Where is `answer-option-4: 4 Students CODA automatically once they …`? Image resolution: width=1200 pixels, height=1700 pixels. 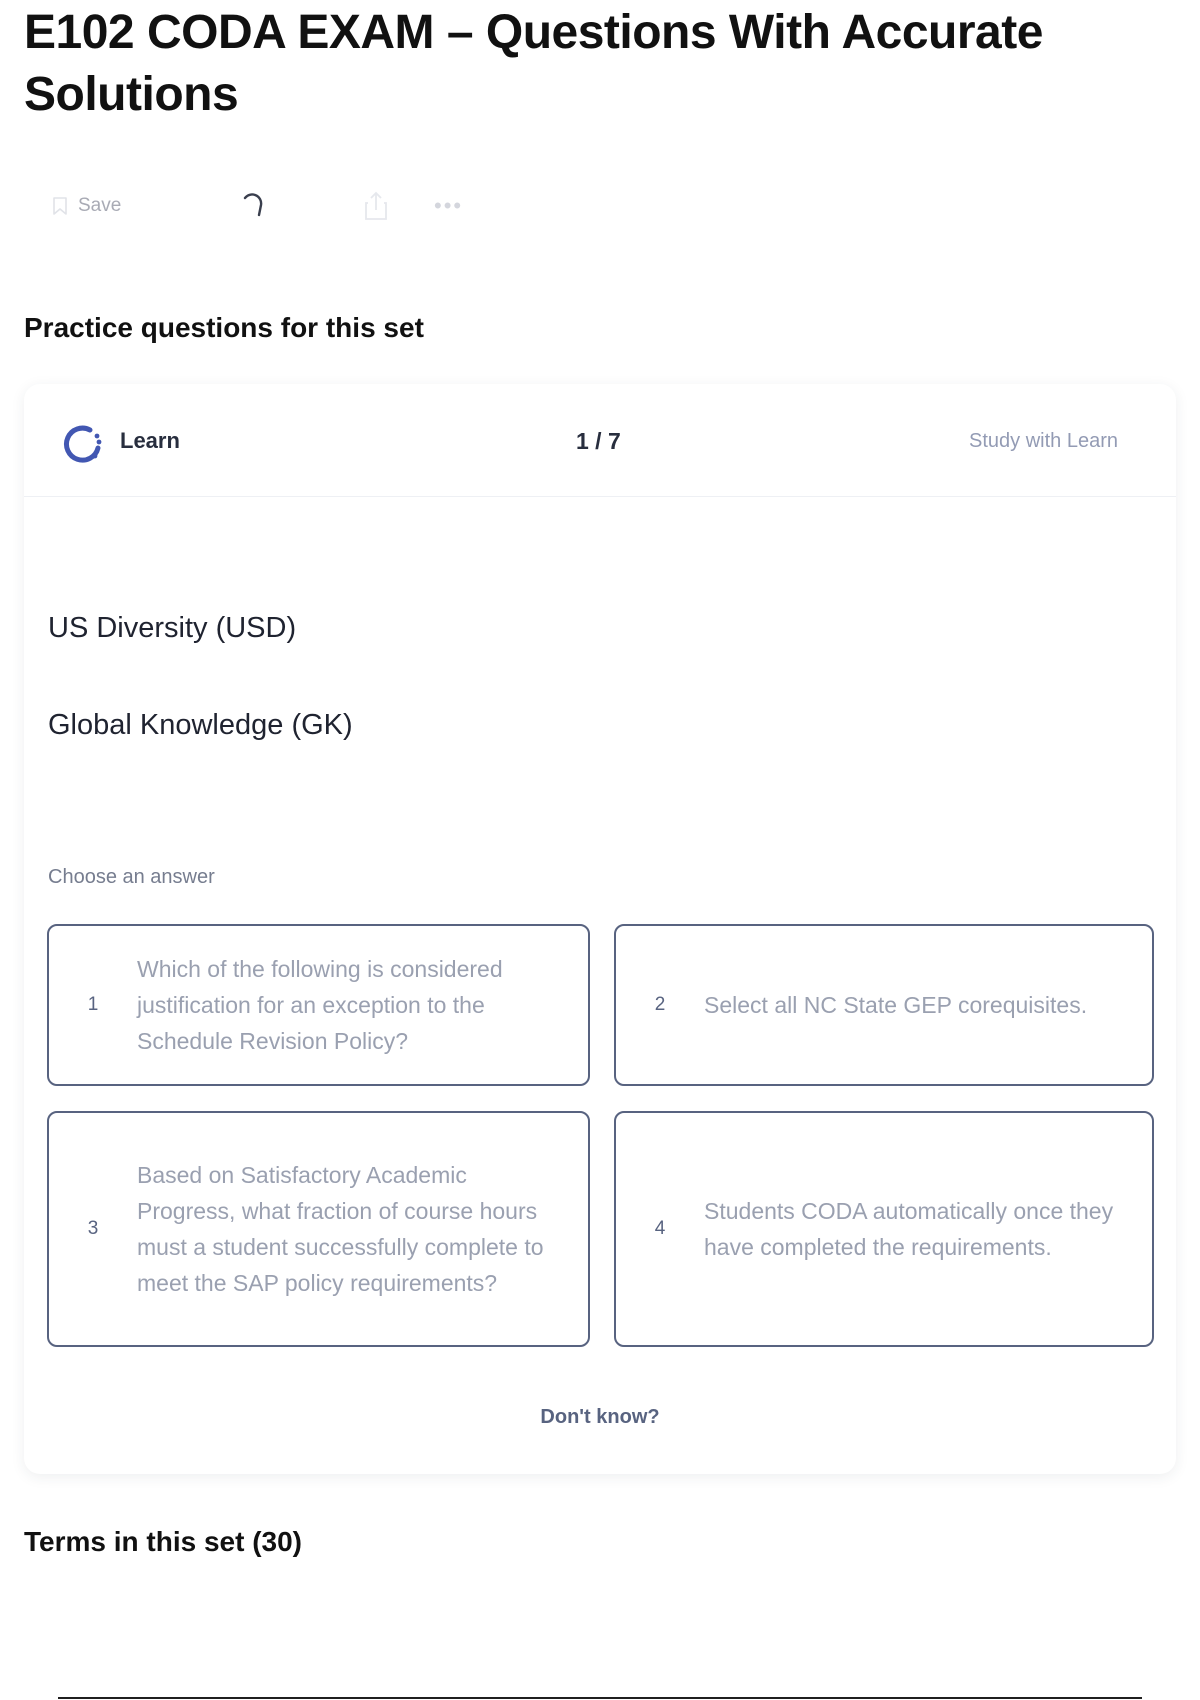 answer-option-4: 4 Students CODA automatically once they … is located at coordinates (884, 1229).